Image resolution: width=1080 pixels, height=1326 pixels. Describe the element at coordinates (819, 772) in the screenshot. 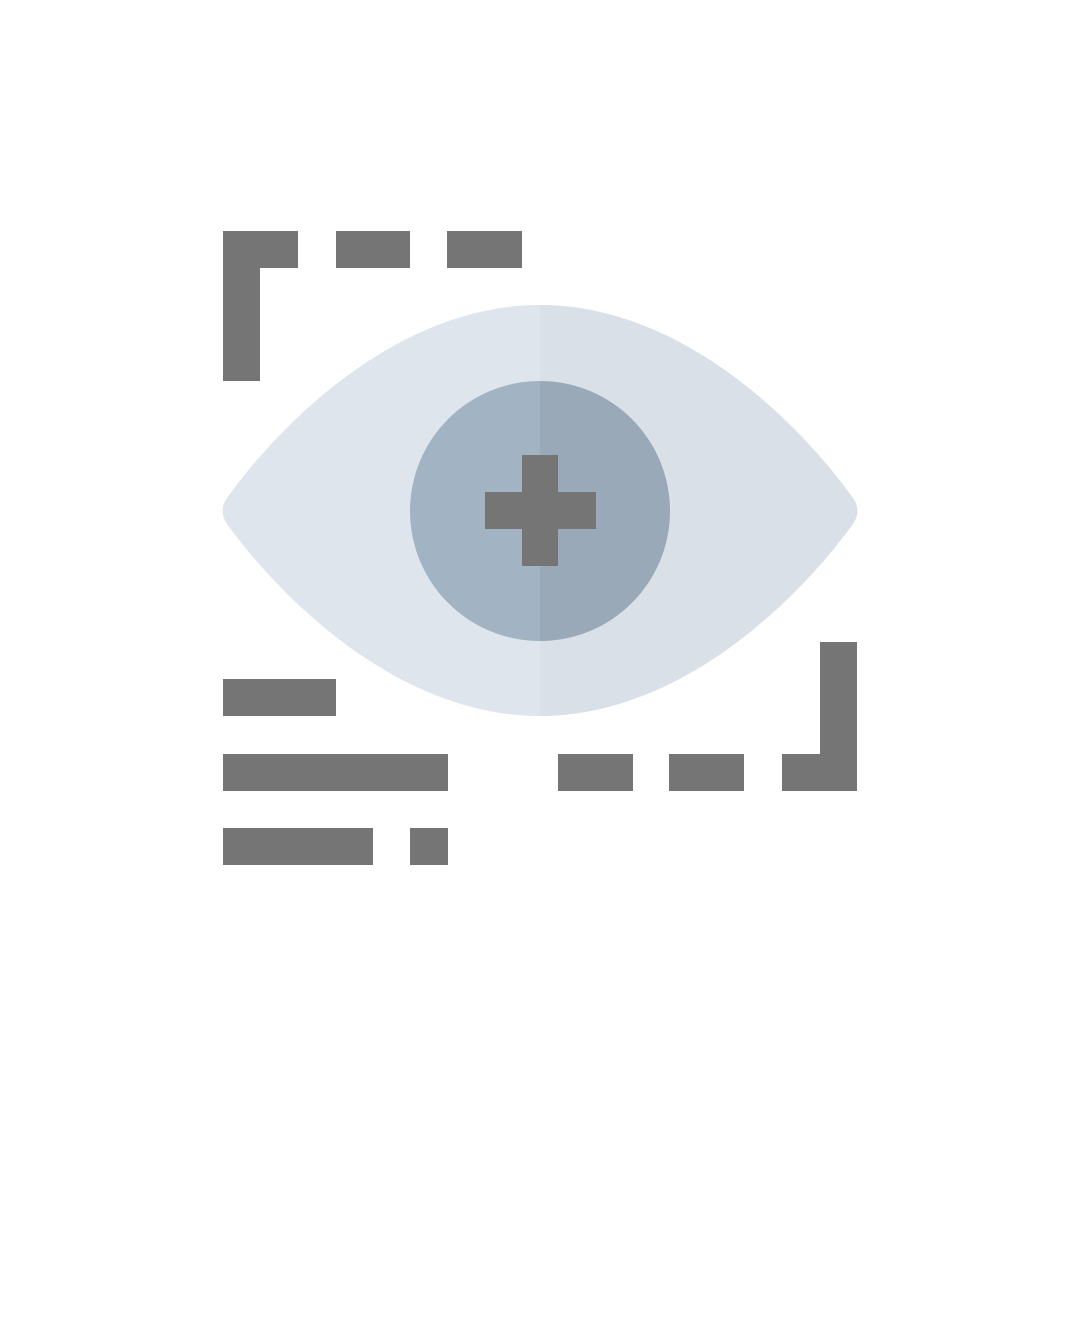

I see `frame-corner-bottom-right-horizontal` at that location.